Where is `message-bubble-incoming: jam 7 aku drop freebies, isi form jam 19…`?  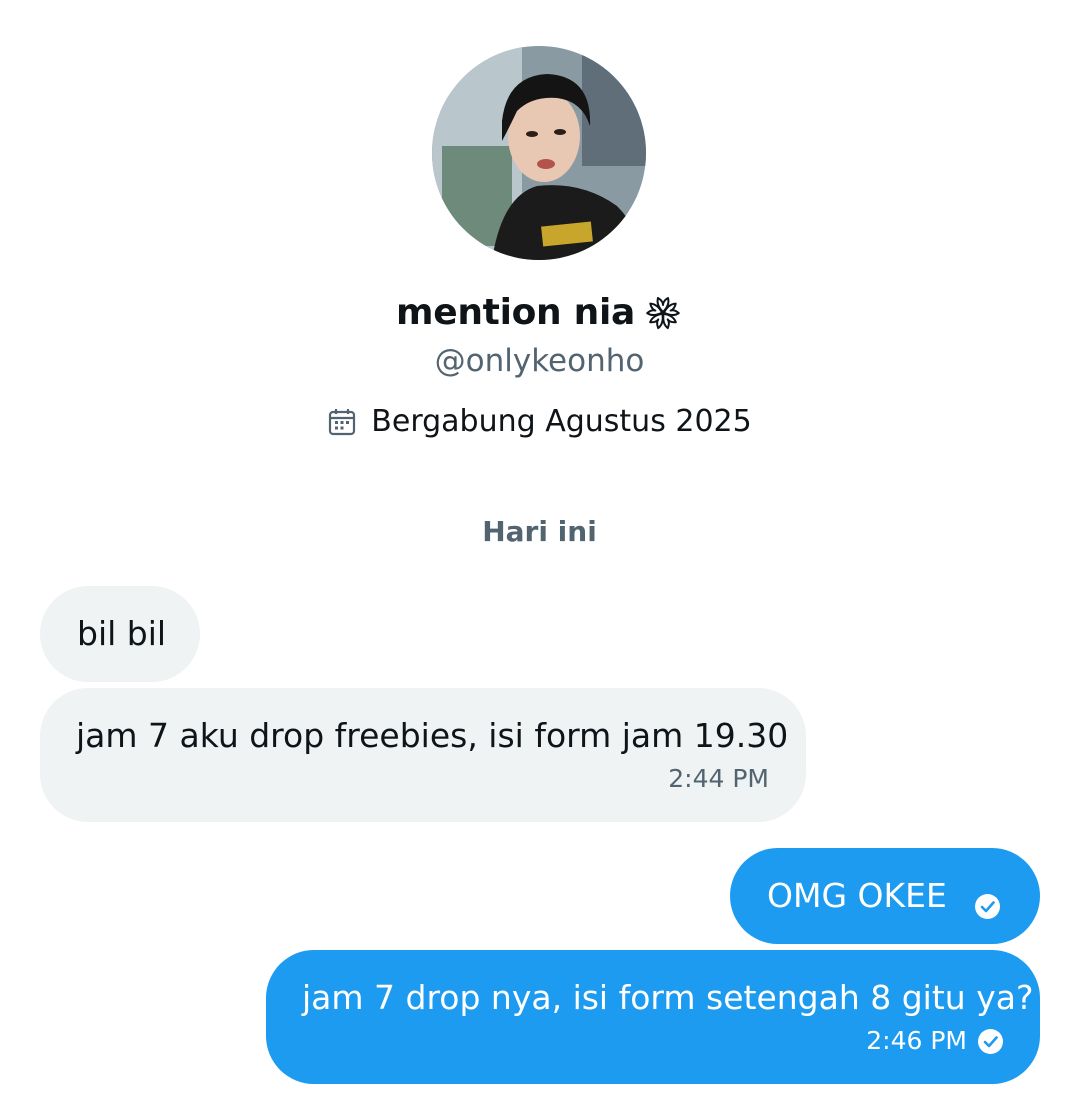 message-bubble-incoming: jam 7 aku drop freebies, isi form jam 19… is located at coordinates (423, 755).